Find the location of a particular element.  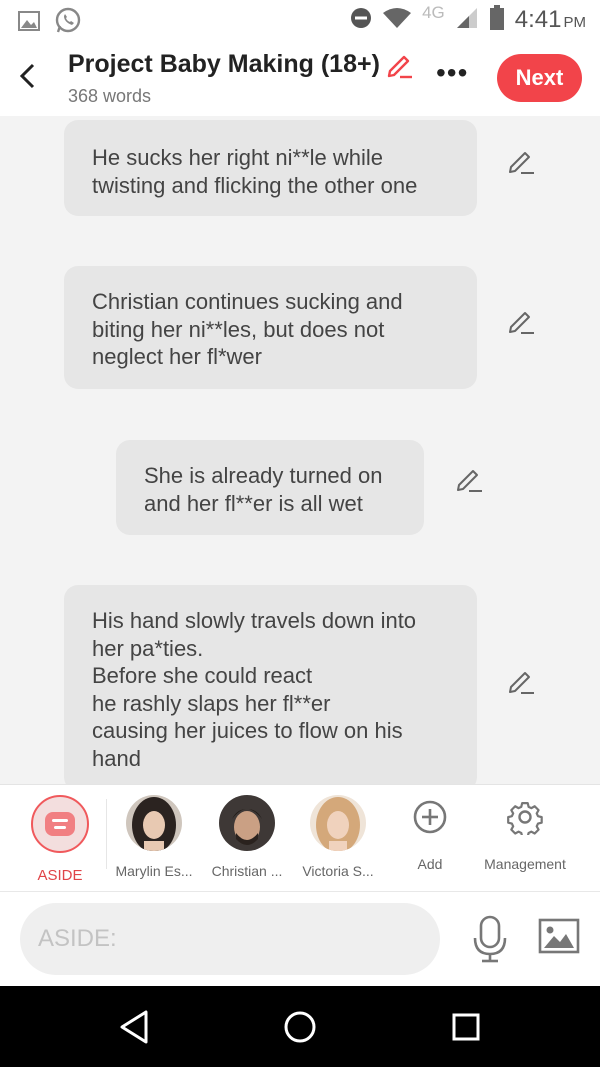

clock-ampm: PM is located at coordinates (575, 22).